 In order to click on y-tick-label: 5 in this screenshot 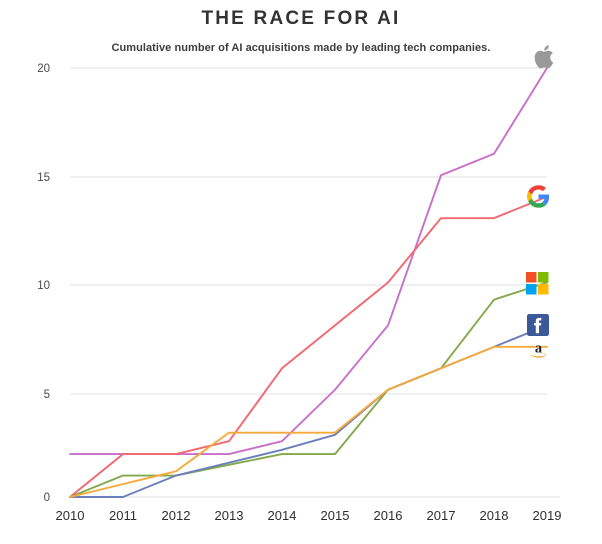, I will do `click(47, 395)`.